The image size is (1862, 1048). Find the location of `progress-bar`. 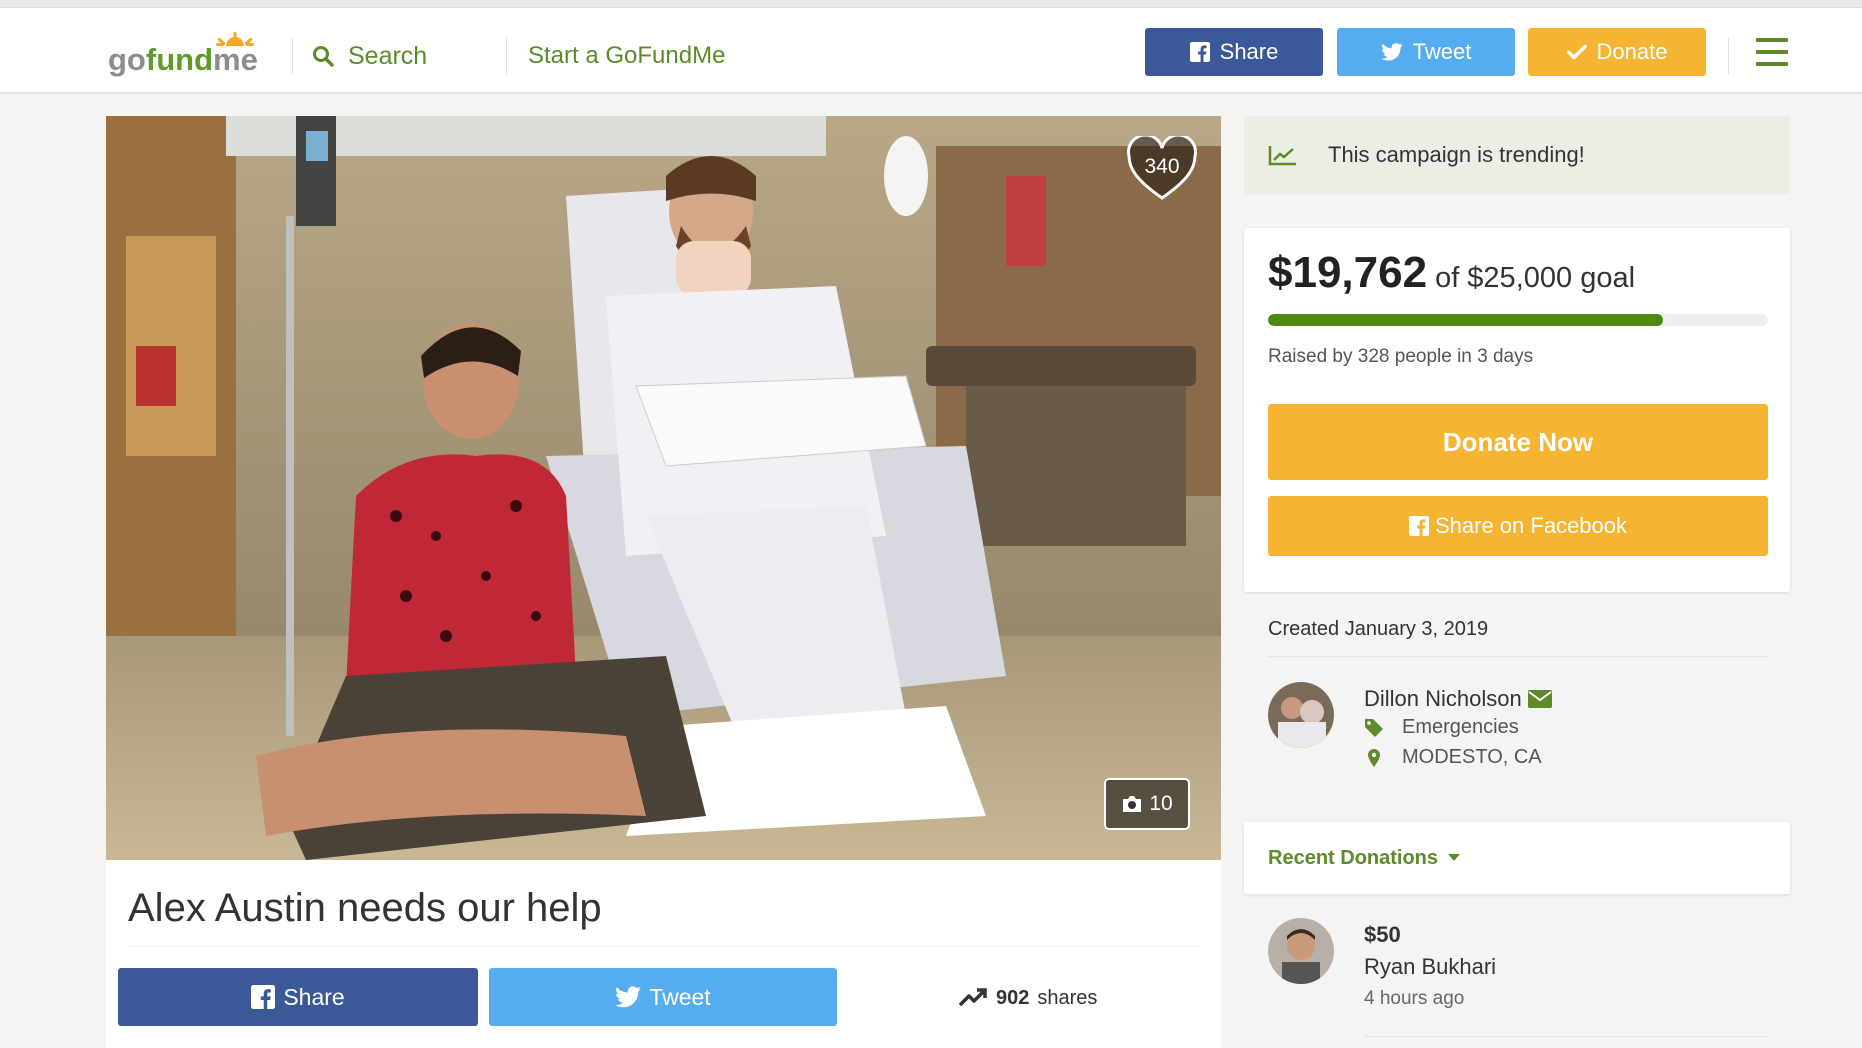

progress-bar is located at coordinates (1518, 320).